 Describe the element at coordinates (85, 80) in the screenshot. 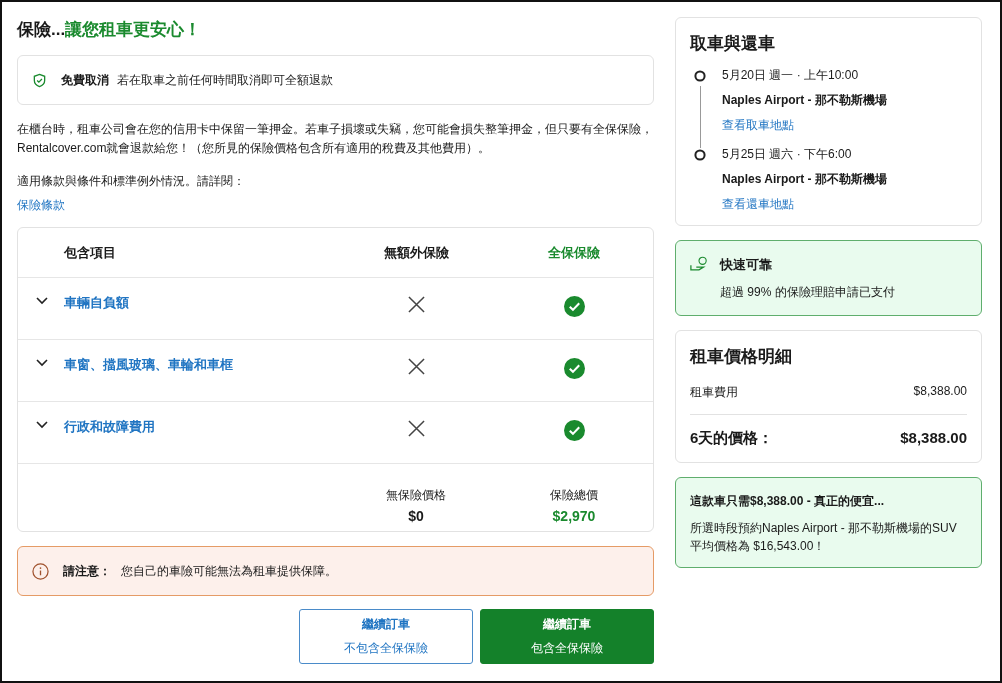

I see `cancellation-title: 免費取消` at that location.